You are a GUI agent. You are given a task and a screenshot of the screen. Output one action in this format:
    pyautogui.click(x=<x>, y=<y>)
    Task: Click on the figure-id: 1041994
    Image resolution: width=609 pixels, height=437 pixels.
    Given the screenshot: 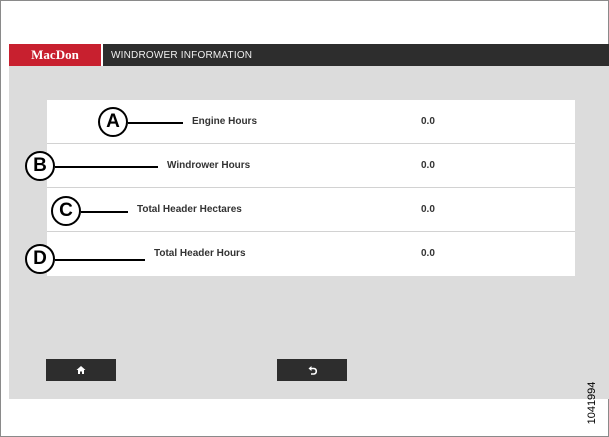 What is the action you would take?
    pyautogui.click(x=592, y=403)
    